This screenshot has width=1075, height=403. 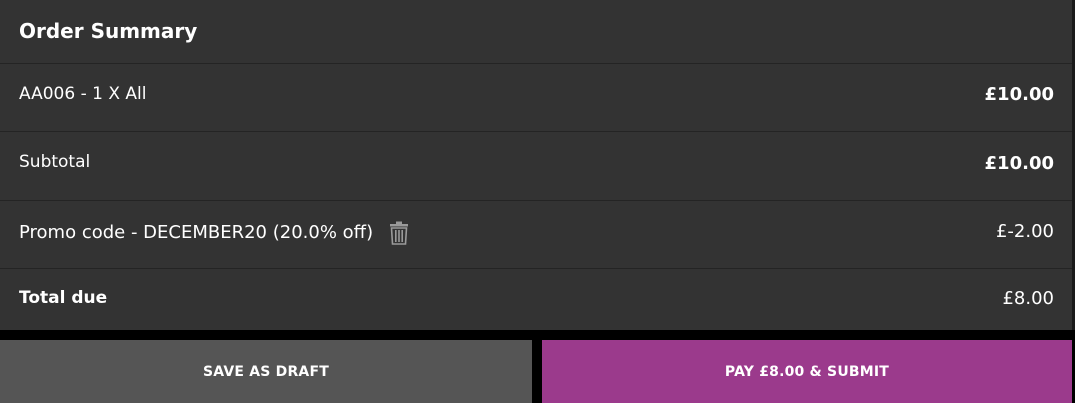 I want to click on promo-label-group: Promo code - DECEMBER20 (20.0% off), so click(x=214, y=233).